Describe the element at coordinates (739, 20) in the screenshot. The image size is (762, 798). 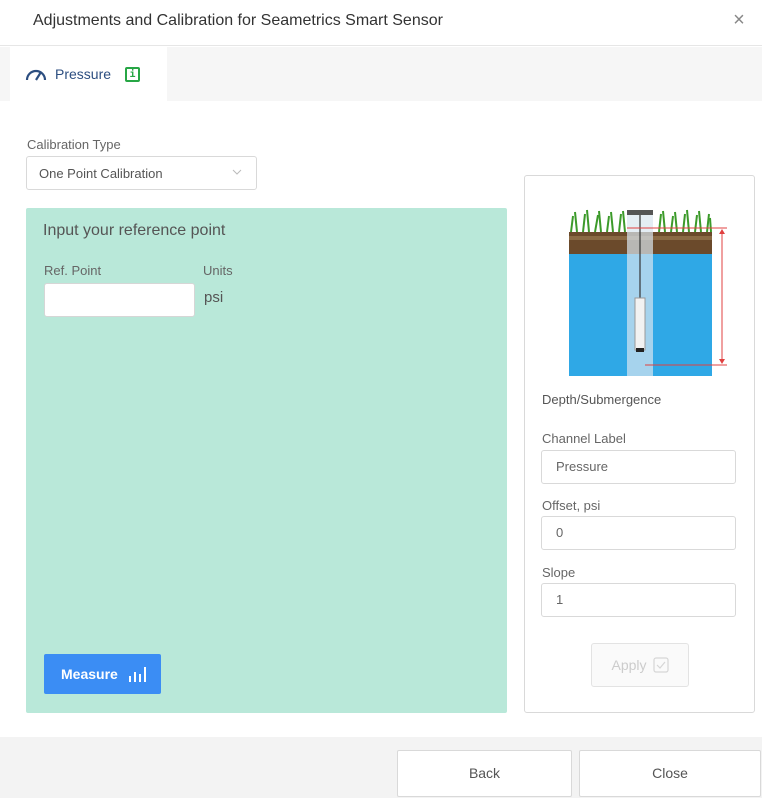
I see `close-icon: ×` at that location.